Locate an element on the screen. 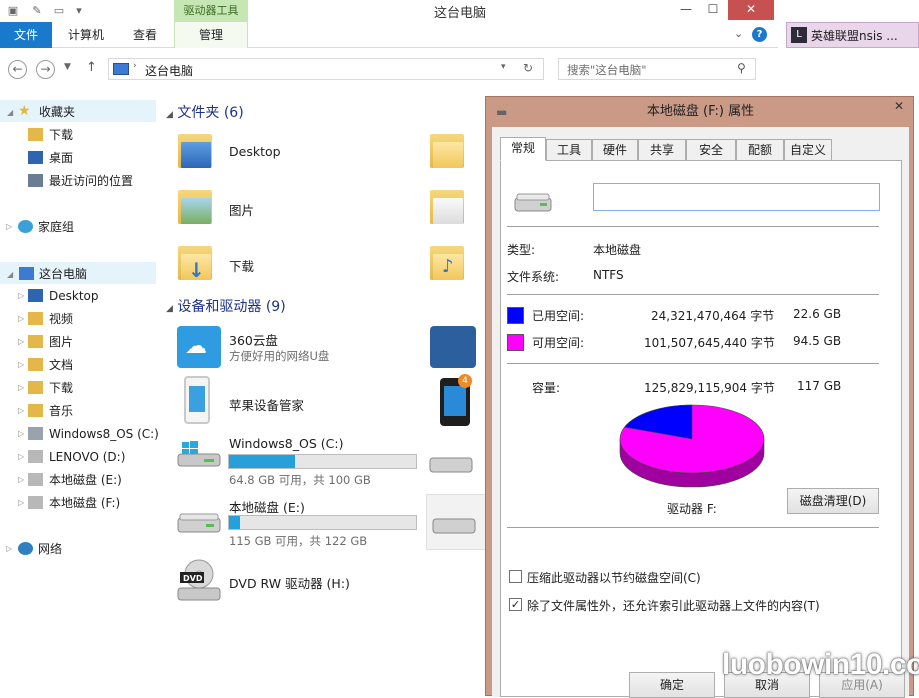  phone-icon is located at coordinates (197, 400).